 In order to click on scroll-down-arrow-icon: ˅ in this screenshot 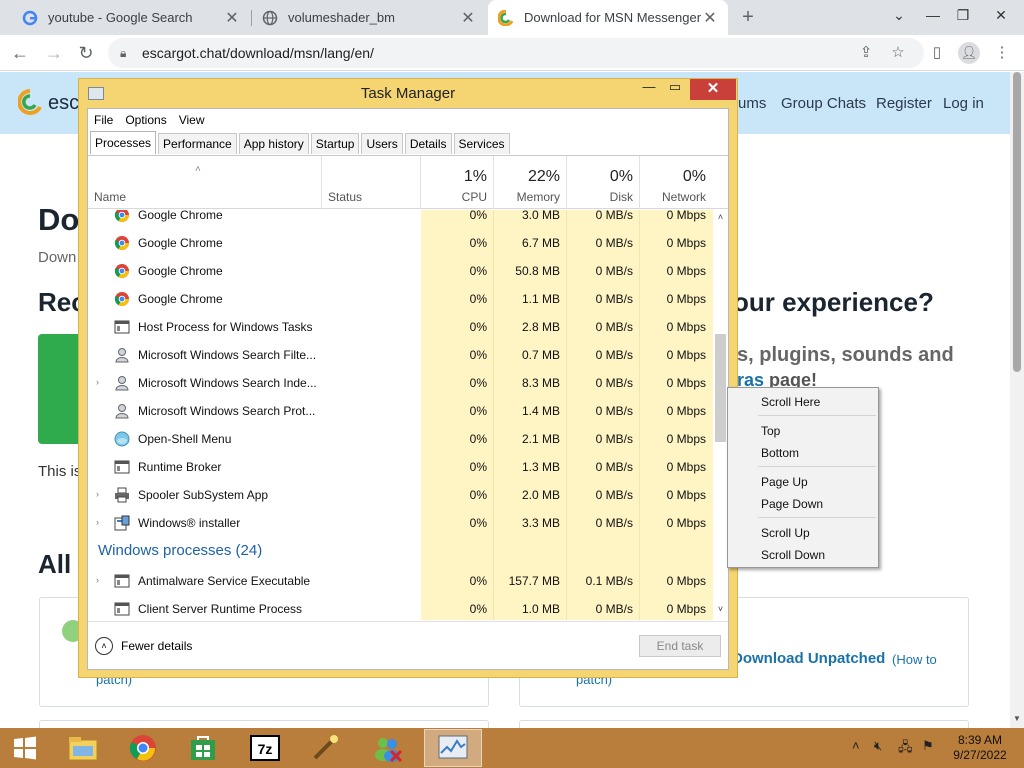, I will do `click(720, 611)`.